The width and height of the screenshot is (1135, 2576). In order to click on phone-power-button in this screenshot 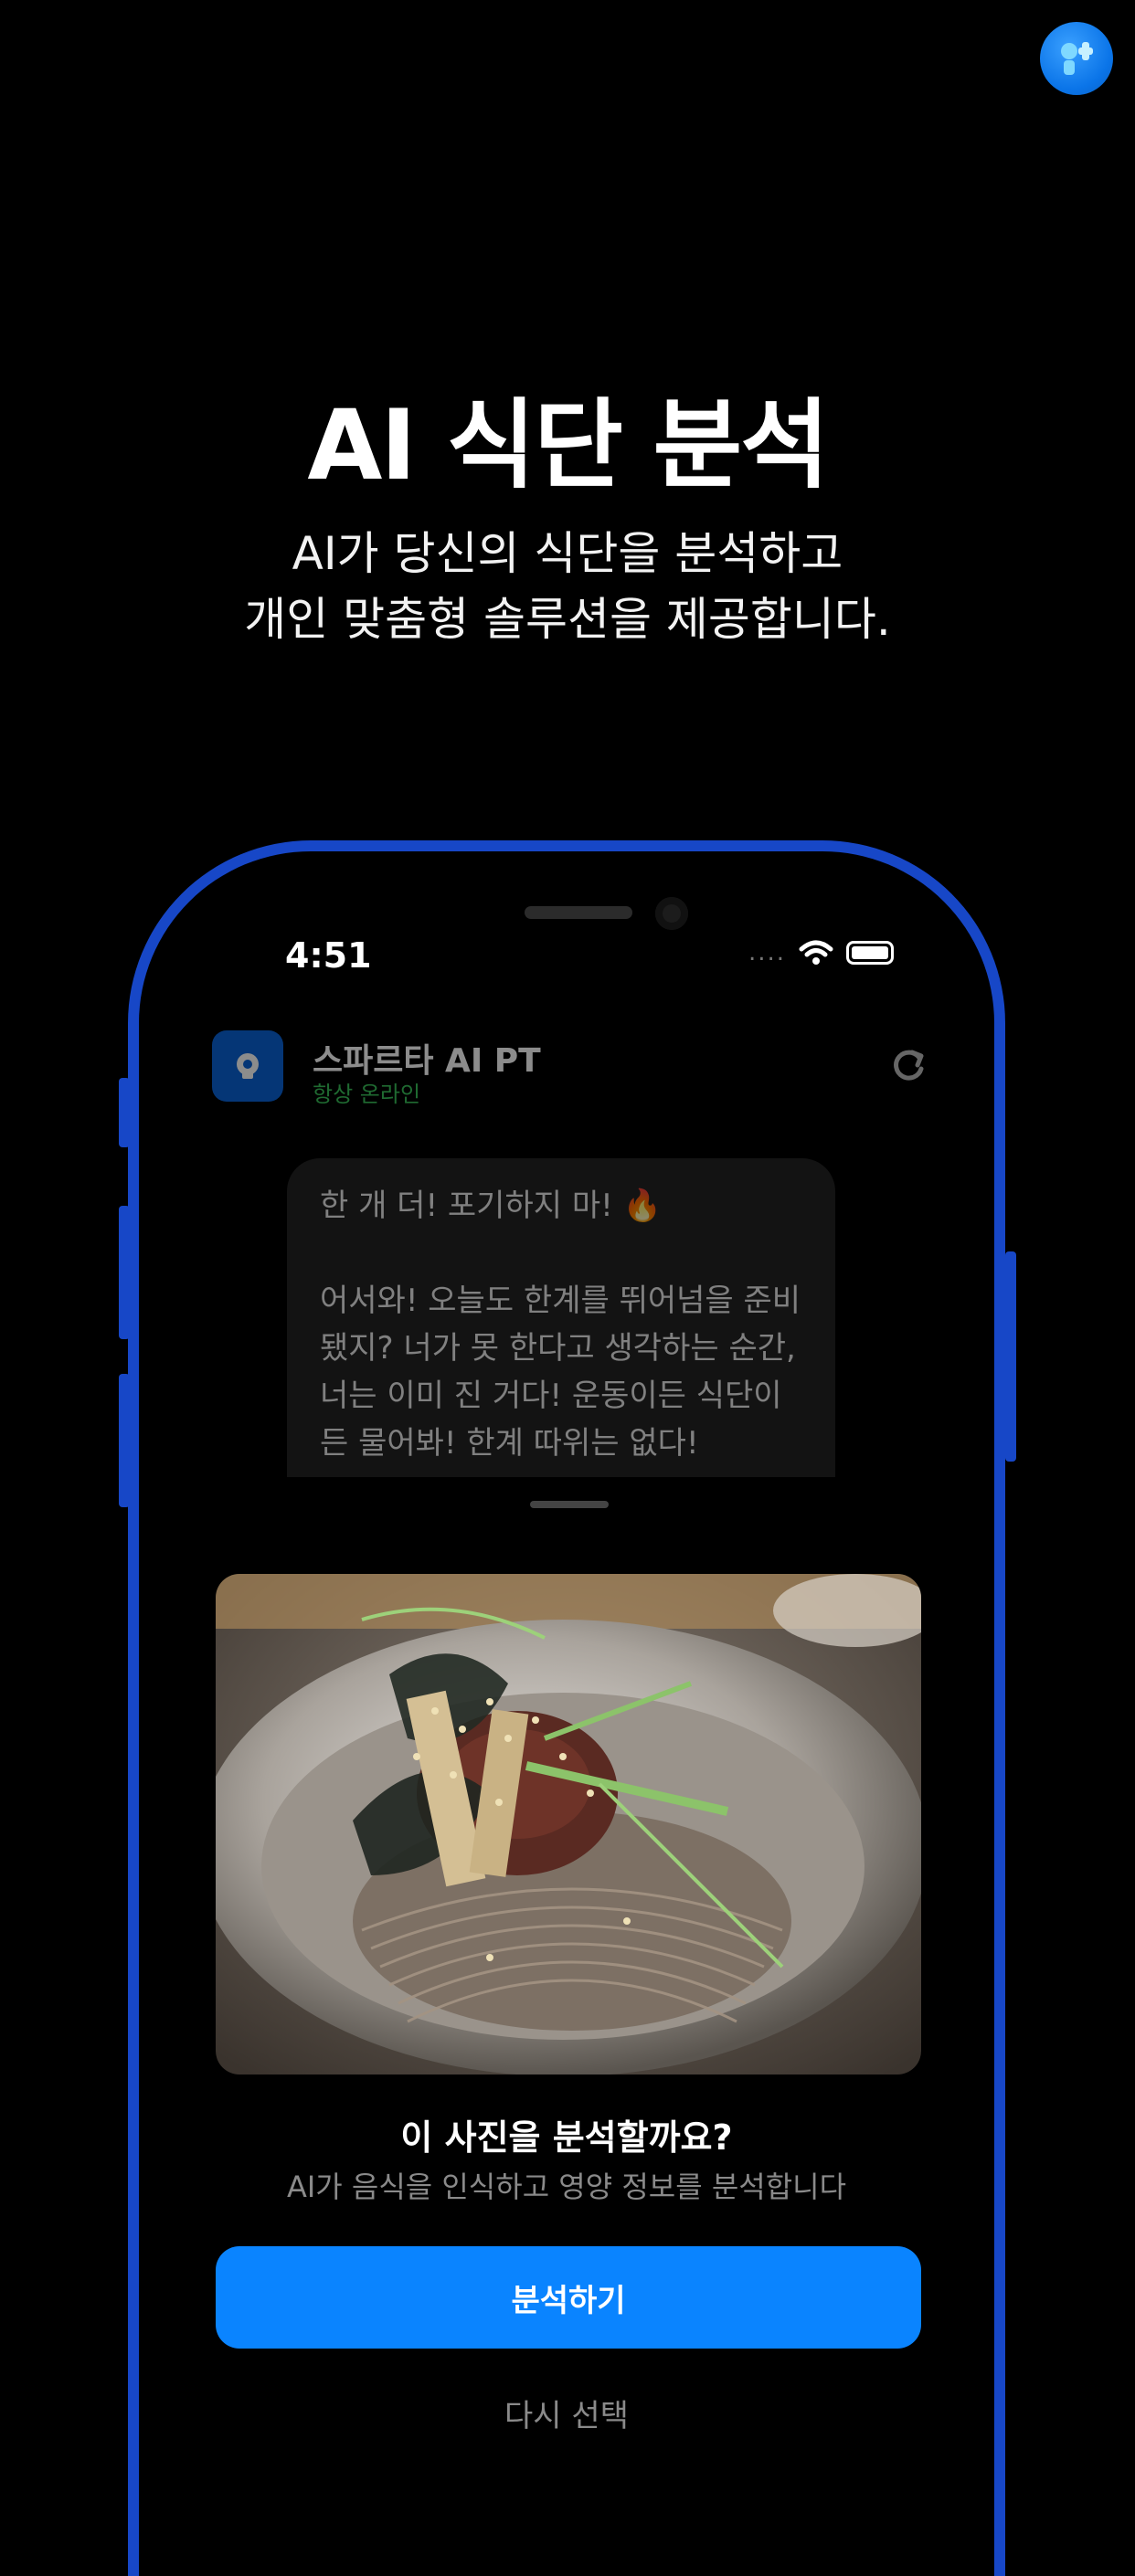, I will do `click(1010, 1356)`.